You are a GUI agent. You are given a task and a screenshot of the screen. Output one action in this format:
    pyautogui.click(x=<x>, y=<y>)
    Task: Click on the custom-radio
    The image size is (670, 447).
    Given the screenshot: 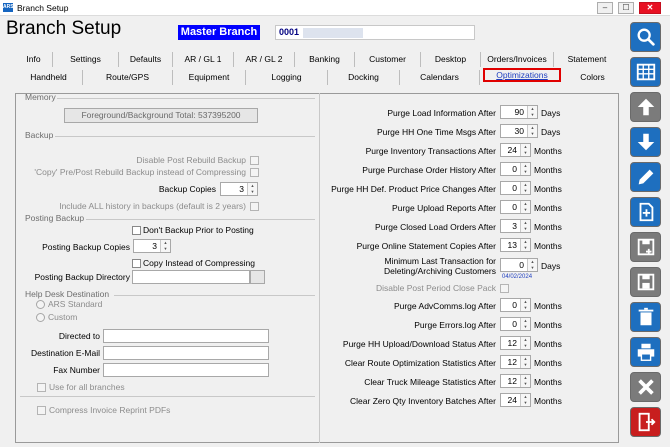 What is the action you would take?
    pyautogui.click(x=40, y=317)
    